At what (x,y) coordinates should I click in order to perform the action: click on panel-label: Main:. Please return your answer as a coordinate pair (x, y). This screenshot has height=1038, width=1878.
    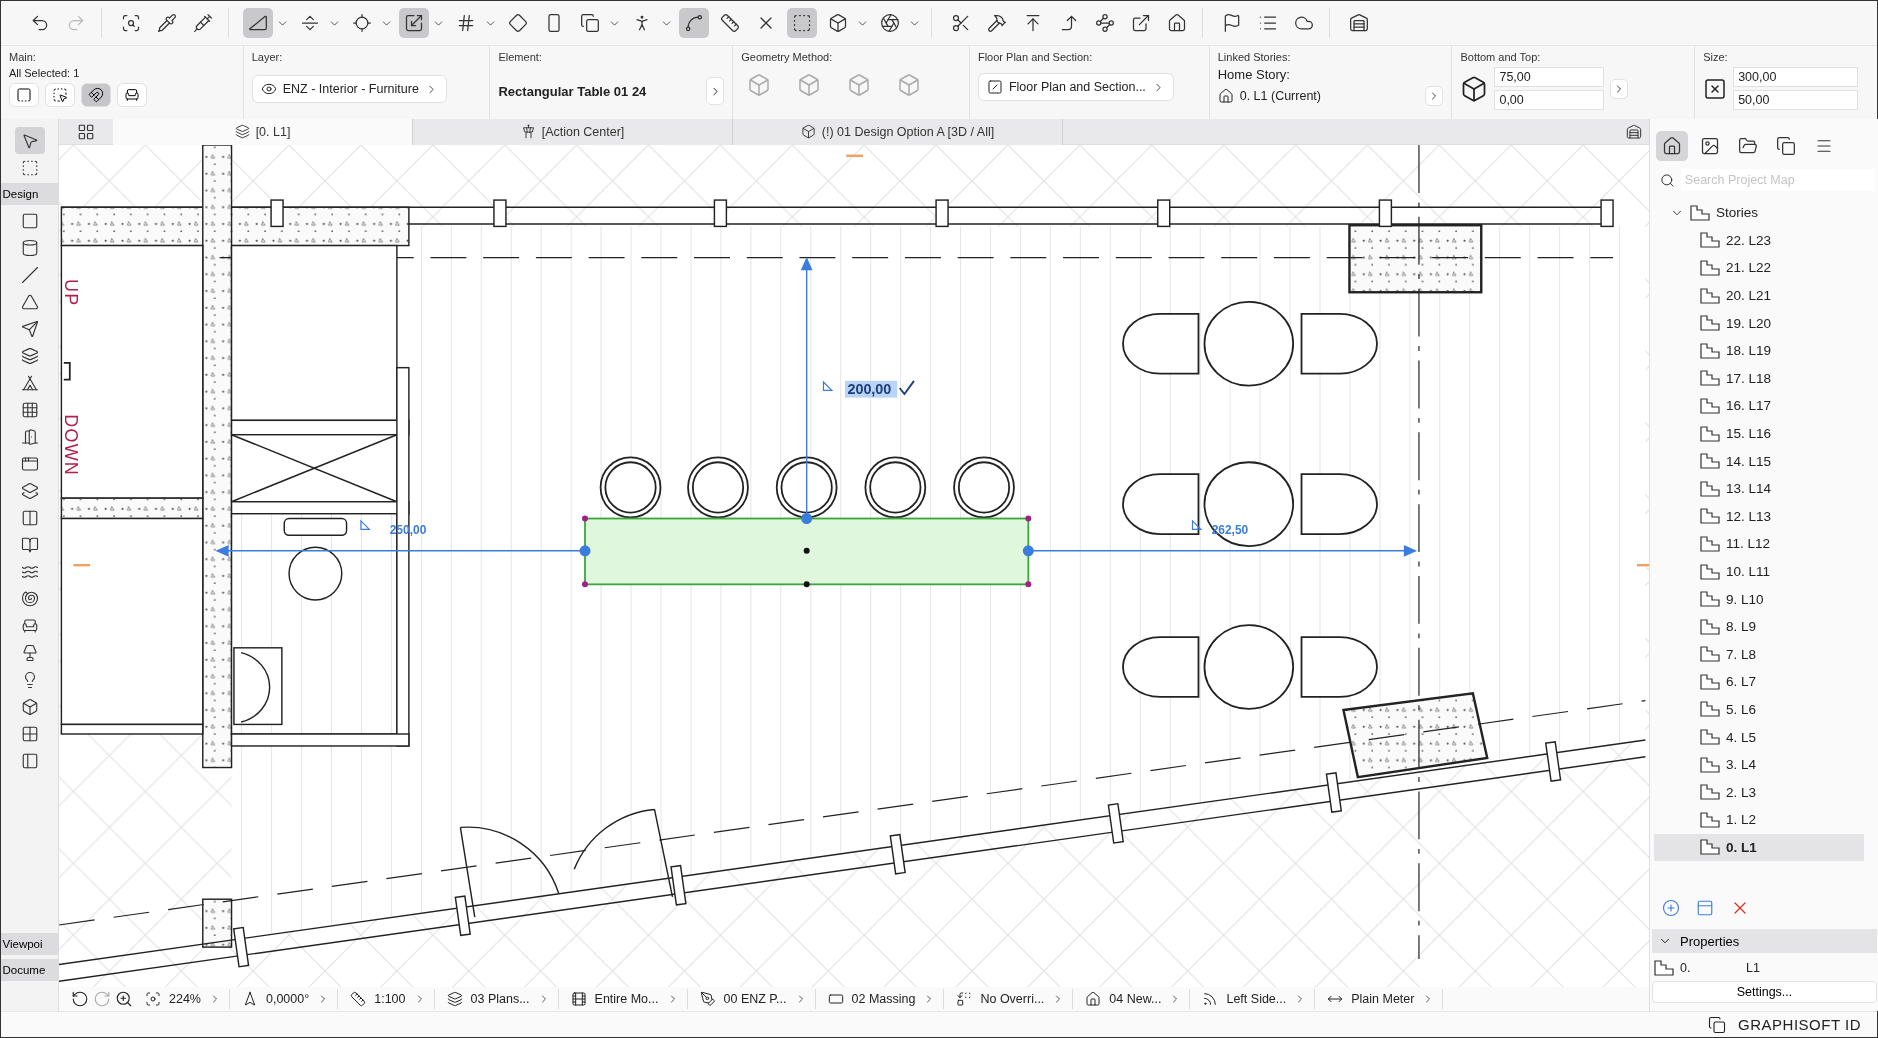
    Looking at the image, I should click on (23, 57).